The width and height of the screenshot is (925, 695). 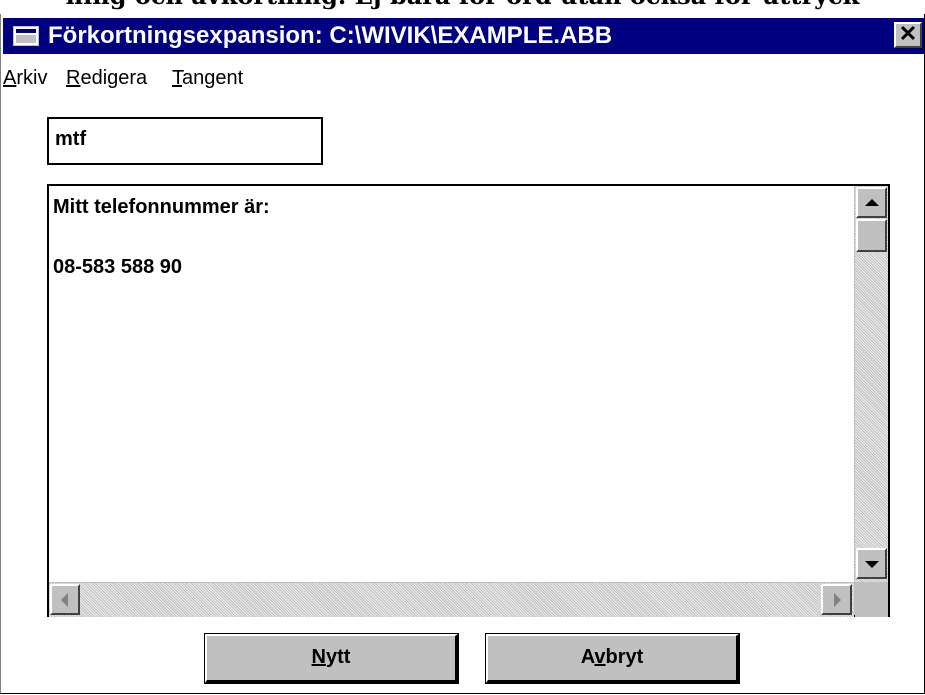 I want to click on scroll-right-button, so click(x=836, y=599).